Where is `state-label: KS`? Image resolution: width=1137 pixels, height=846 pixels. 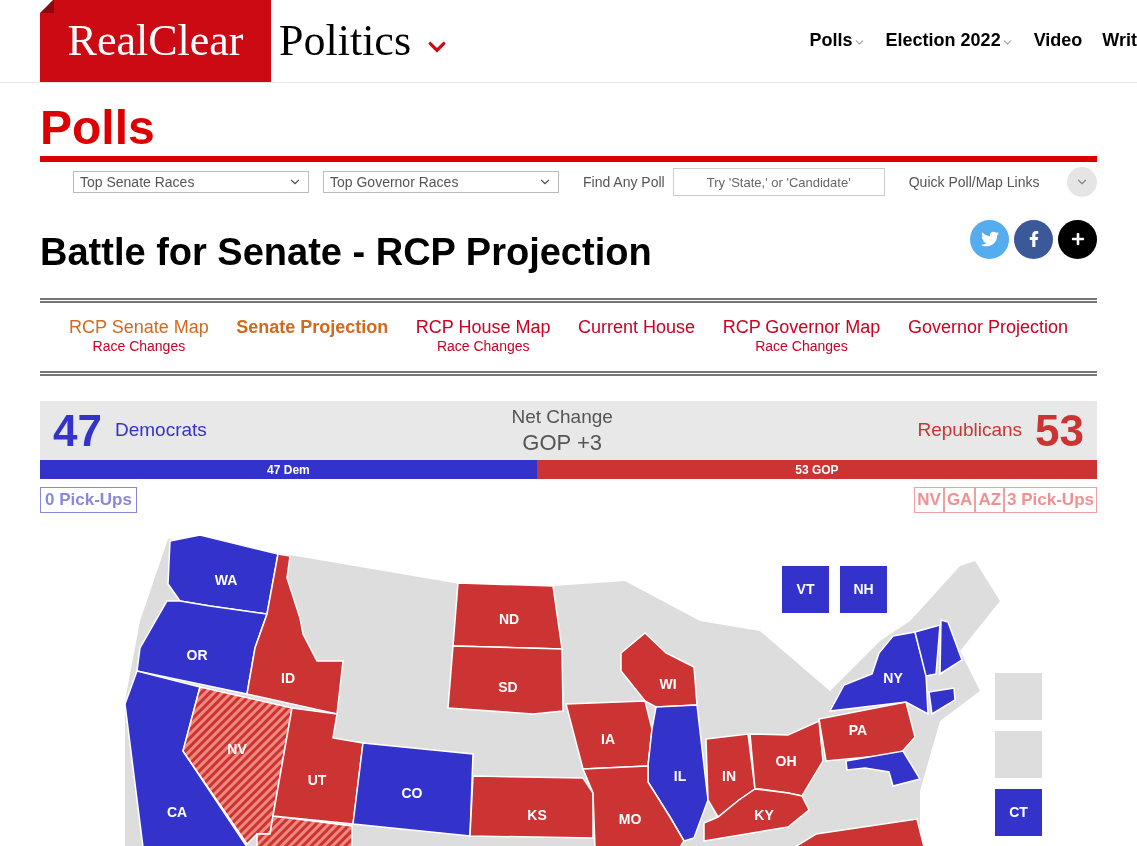 state-label: KS is located at coordinates (537, 814).